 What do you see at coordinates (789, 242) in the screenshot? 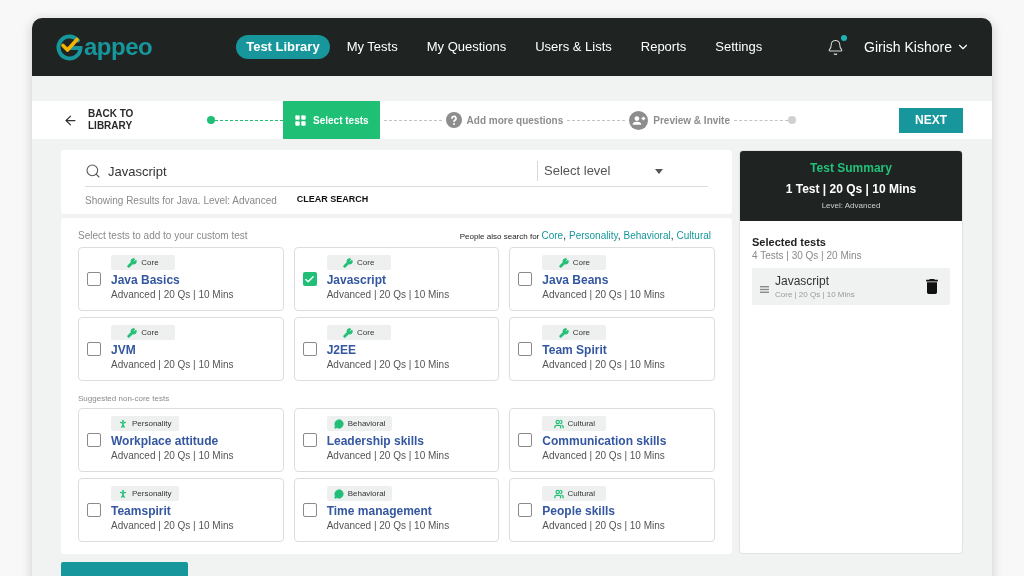
I see `selected-tests-heading: Selected tests` at bounding box center [789, 242].